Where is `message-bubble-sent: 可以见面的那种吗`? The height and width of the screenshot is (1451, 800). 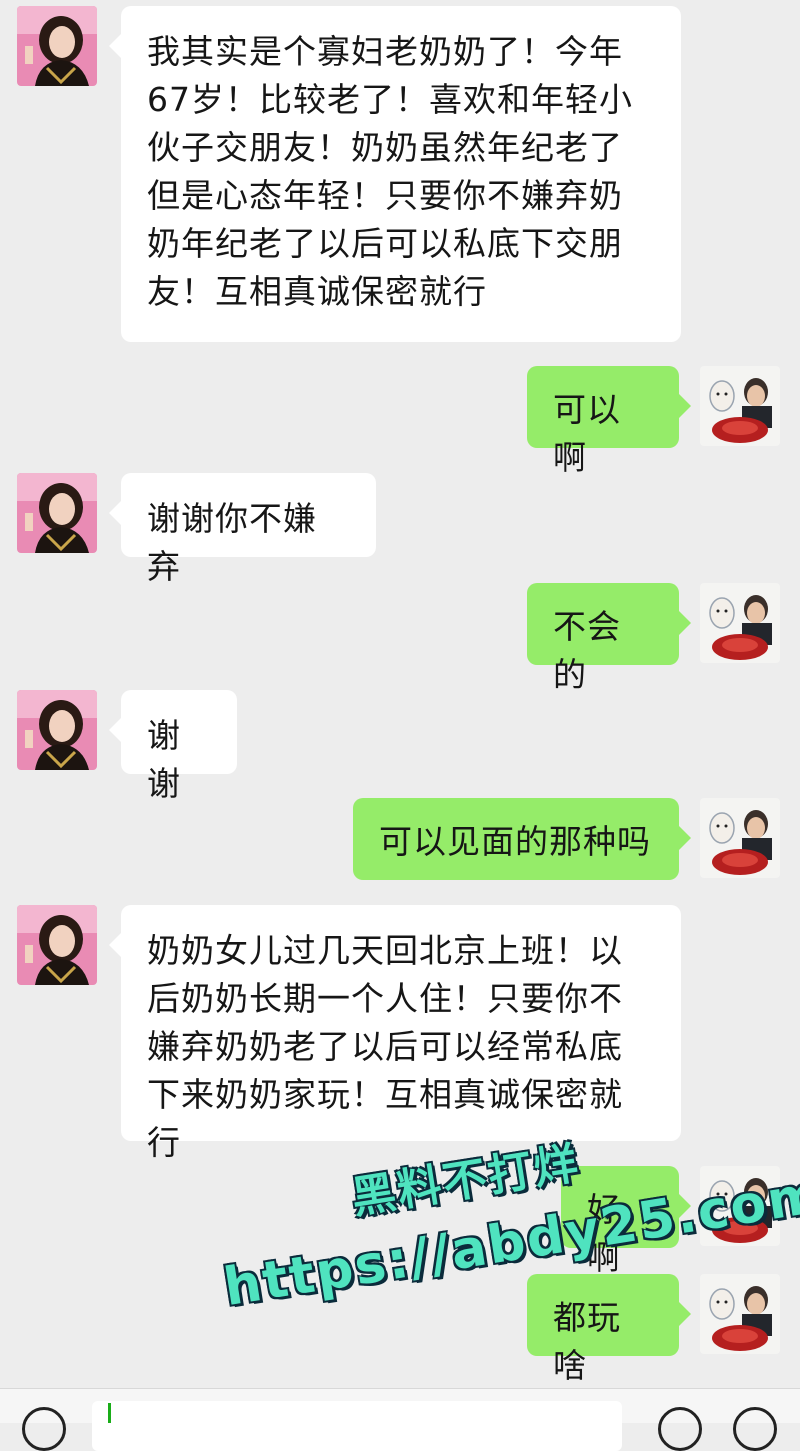
message-bubble-sent: 可以见面的那种吗 is located at coordinates (522, 839).